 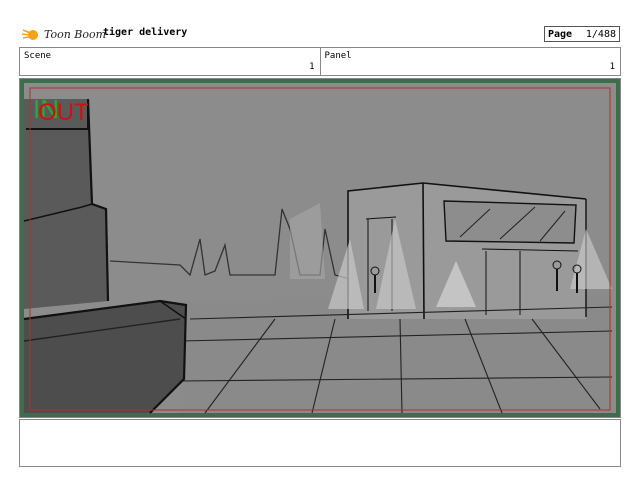 I want to click on panel-notes, so click(x=320, y=443).